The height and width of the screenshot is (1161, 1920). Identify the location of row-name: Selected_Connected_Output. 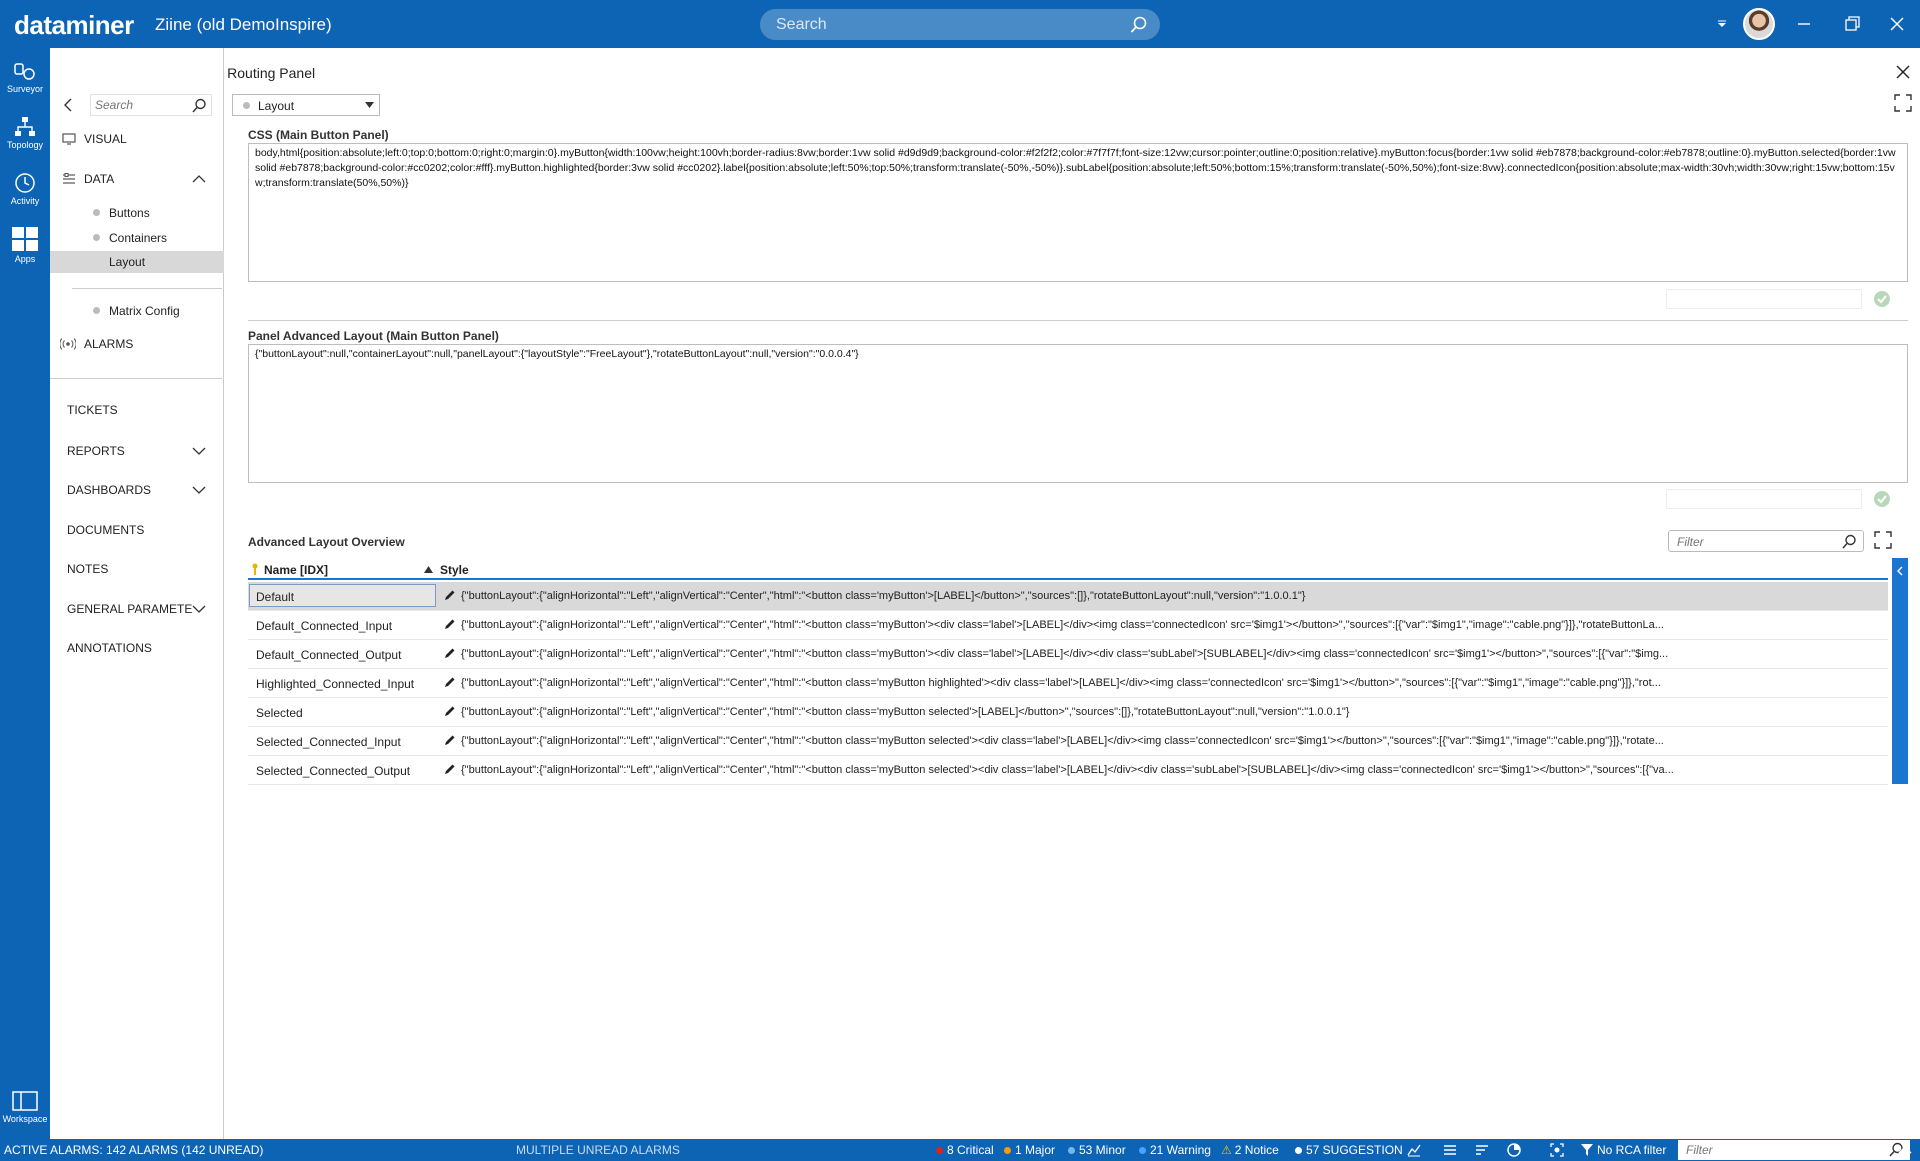
(333, 771).